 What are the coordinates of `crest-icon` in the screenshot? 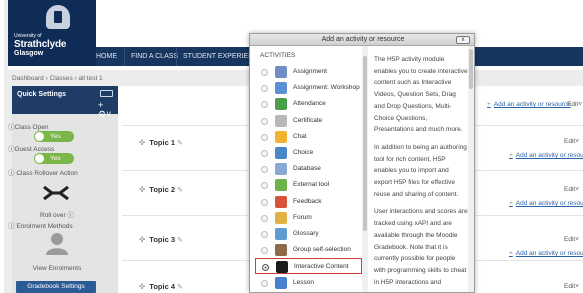 It's located at (58, 17).